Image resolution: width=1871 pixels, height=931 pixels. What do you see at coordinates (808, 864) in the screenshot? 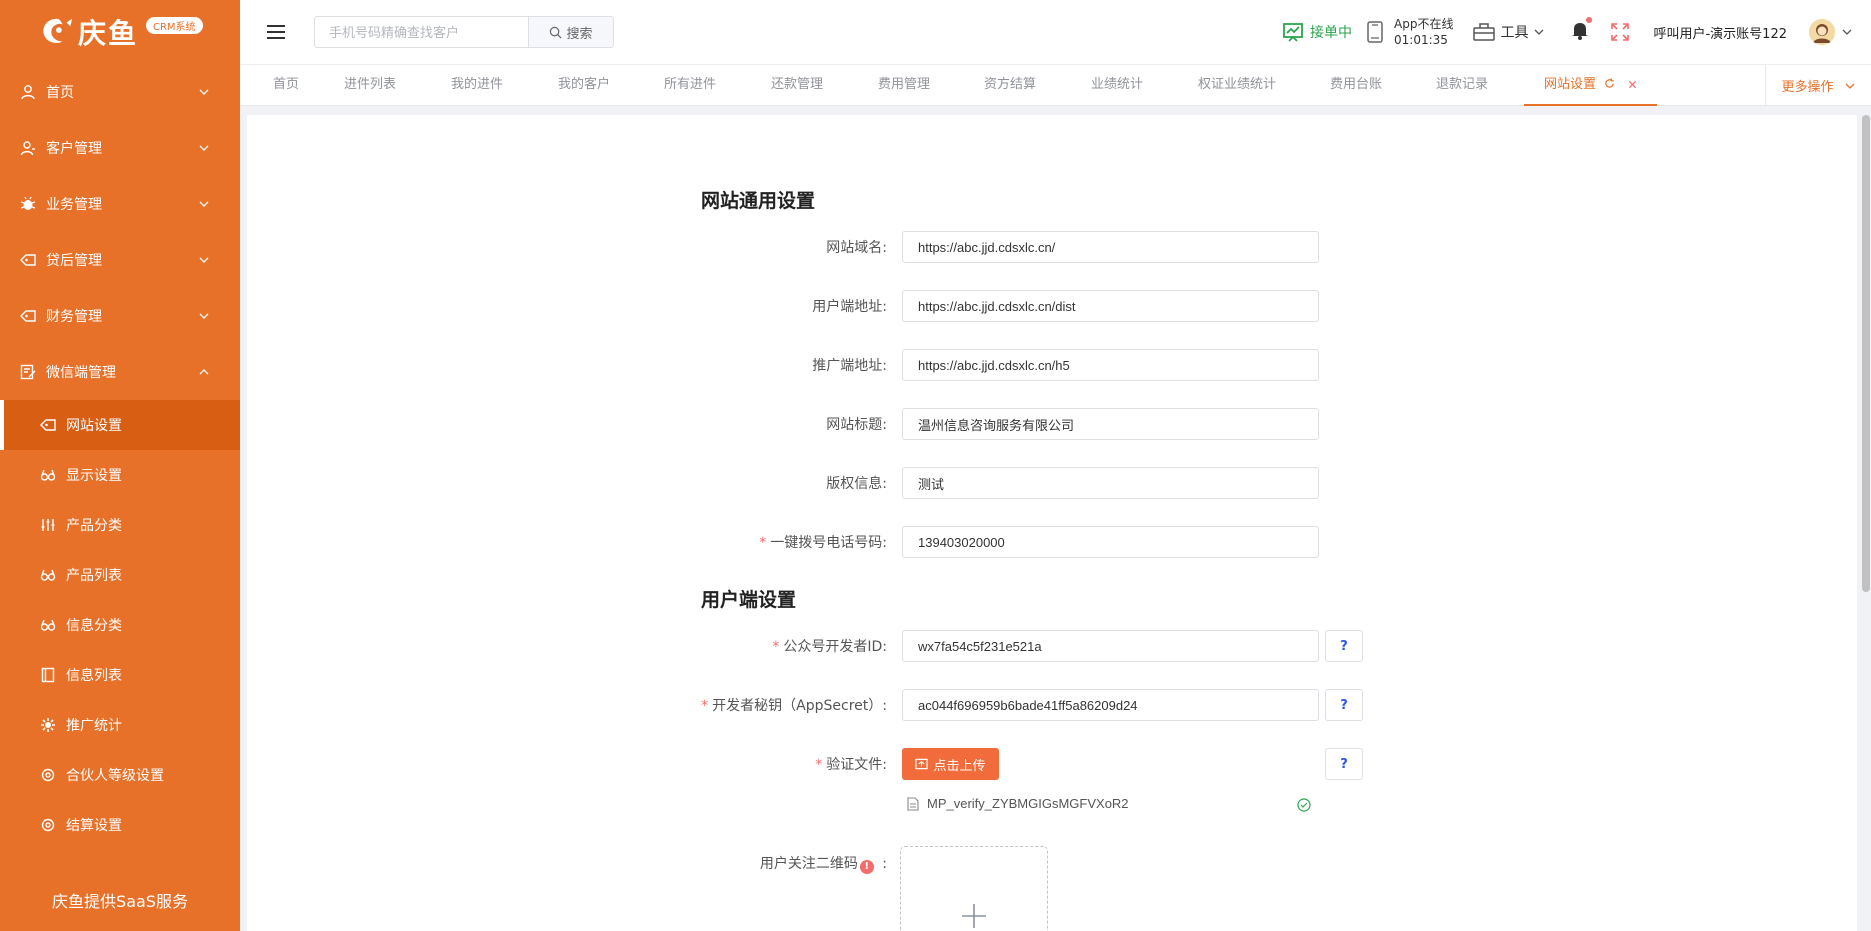
I see `label-text: 用户关注二维码` at bounding box center [808, 864].